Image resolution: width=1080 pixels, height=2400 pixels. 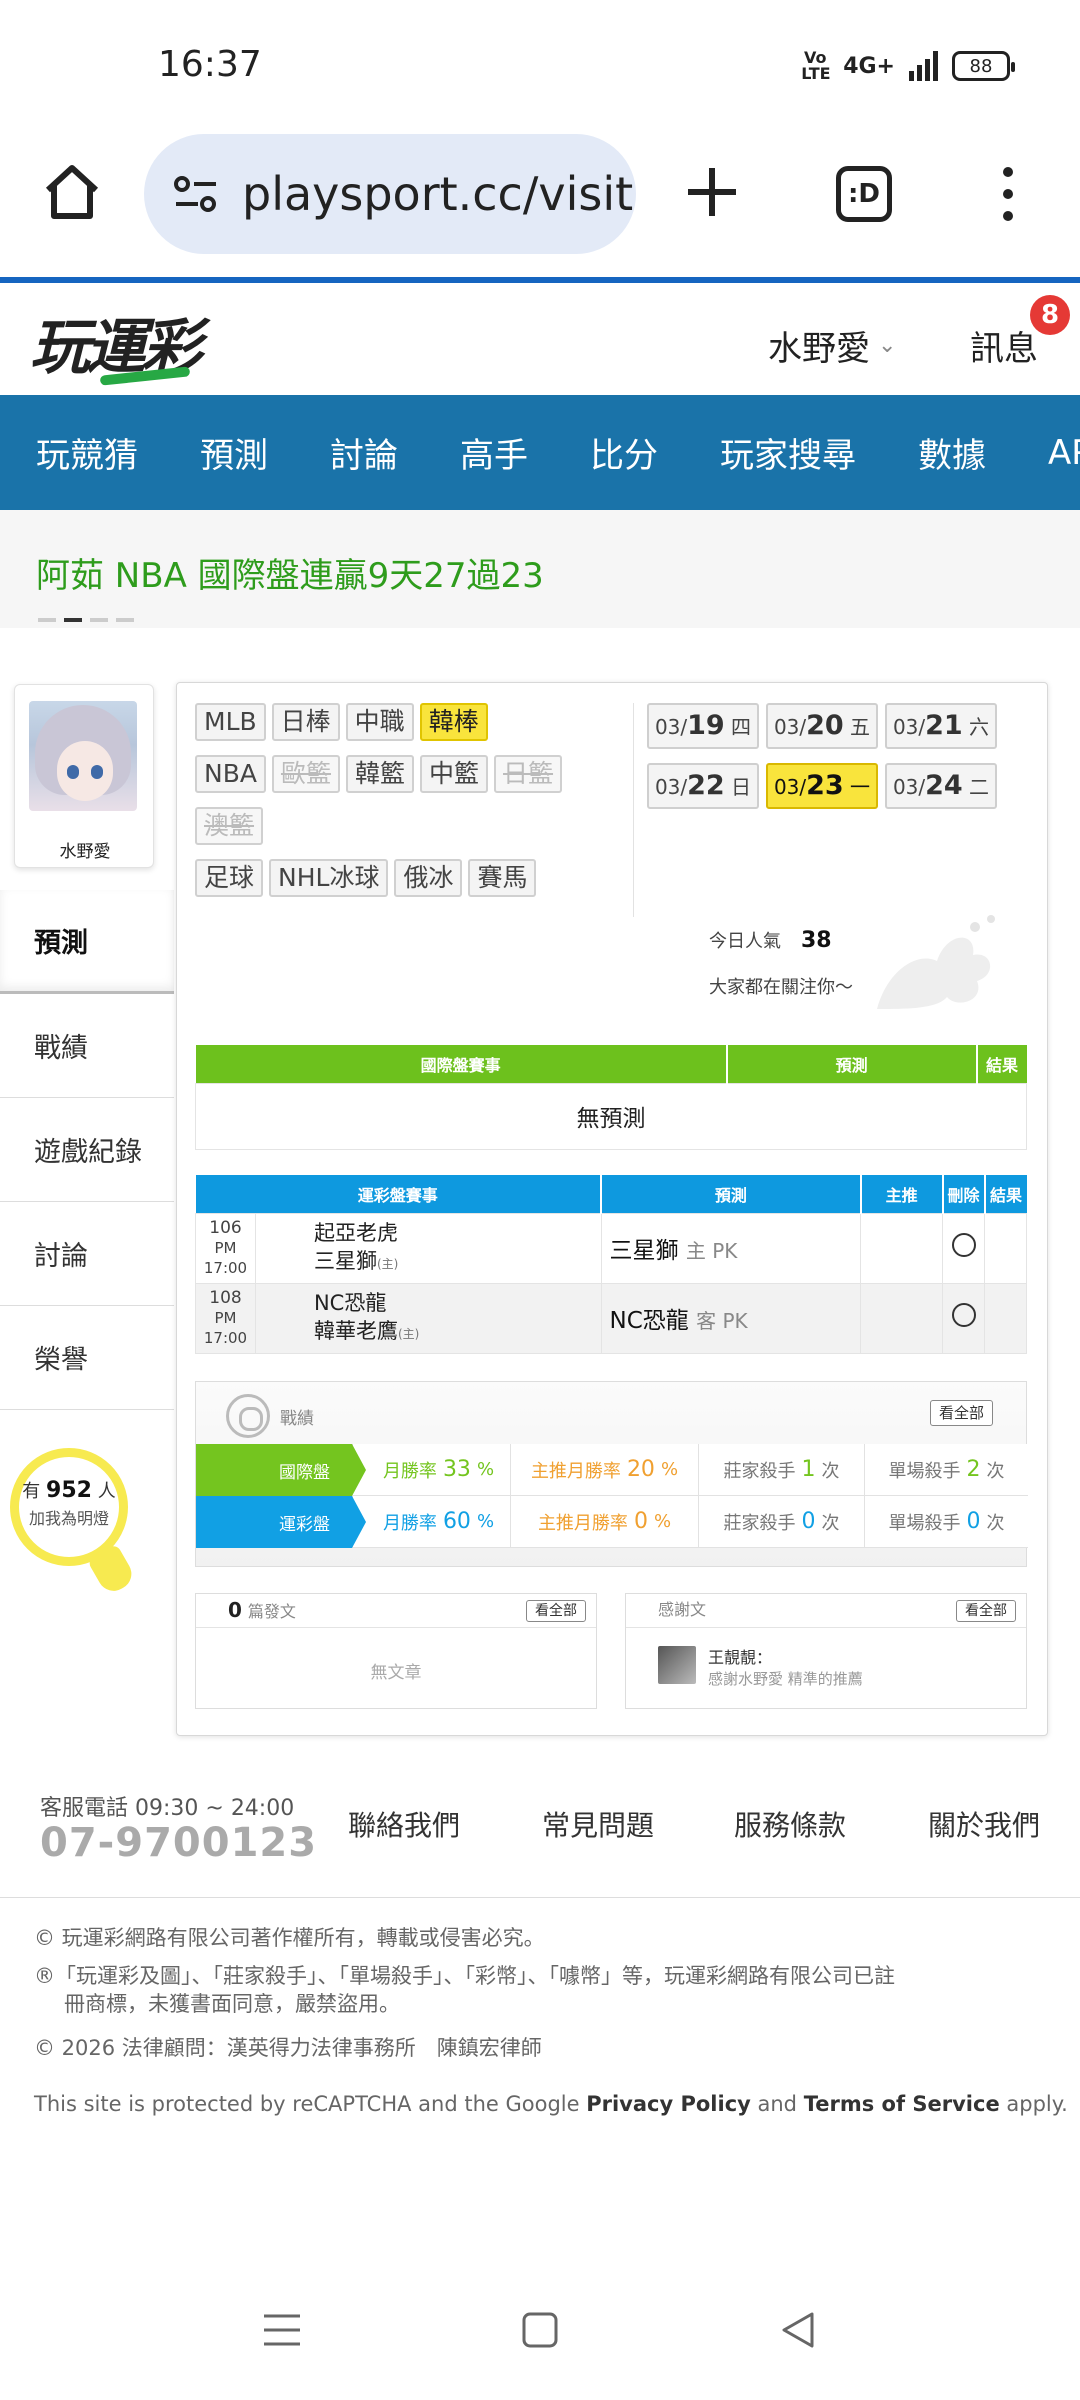 I want to click on game-code: 108 PM 17:00, so click(x=225, y=1318).